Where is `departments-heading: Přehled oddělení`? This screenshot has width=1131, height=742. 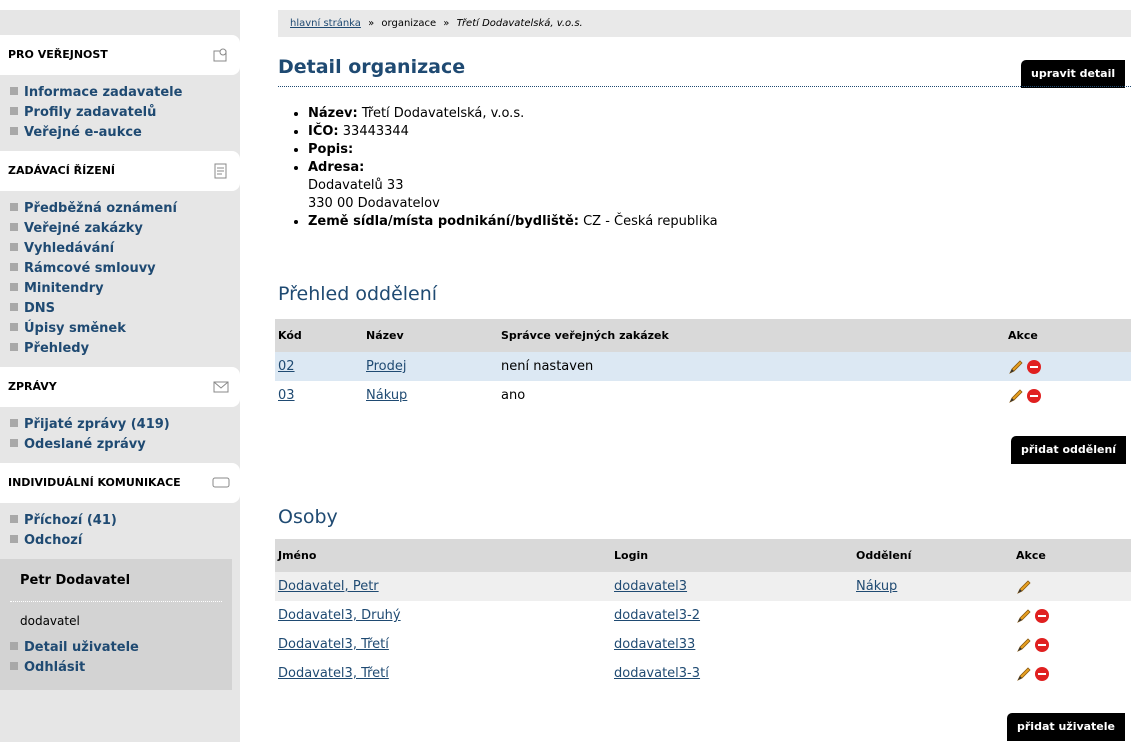
departments-heading: Přehled oddělení is located at coordinates (358, 294).